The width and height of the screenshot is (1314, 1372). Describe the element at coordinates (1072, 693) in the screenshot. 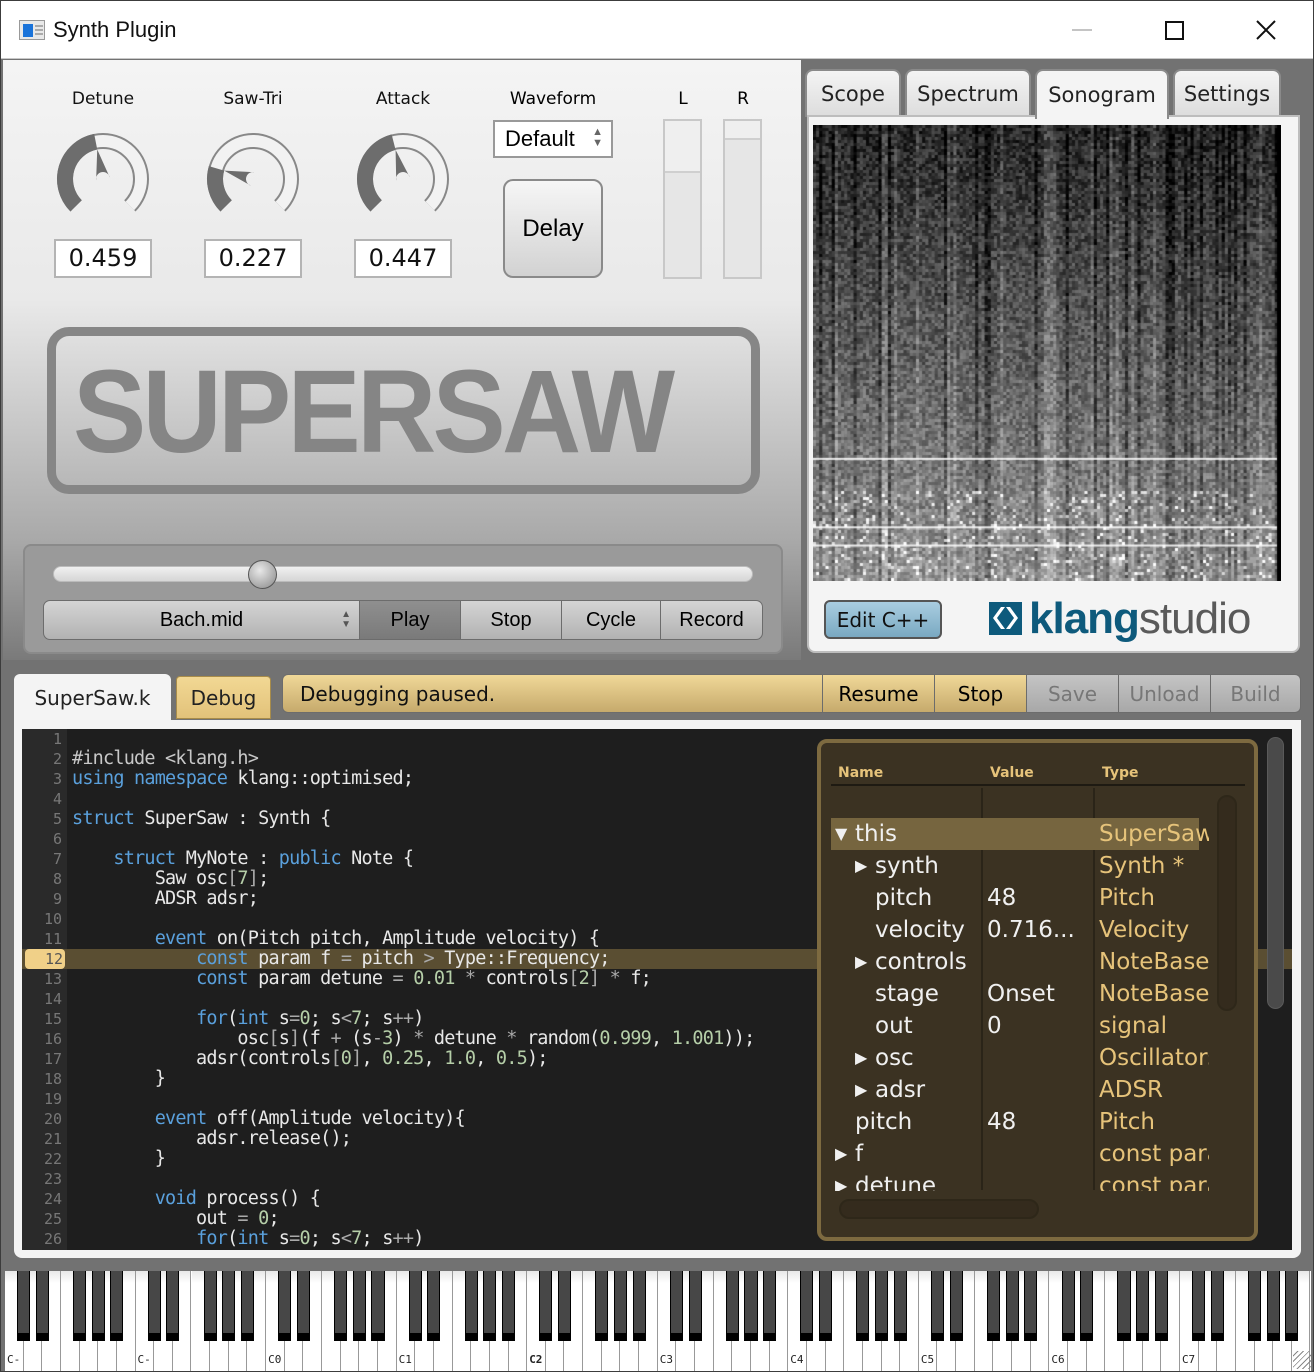

I see `save-button: Save` at that location.